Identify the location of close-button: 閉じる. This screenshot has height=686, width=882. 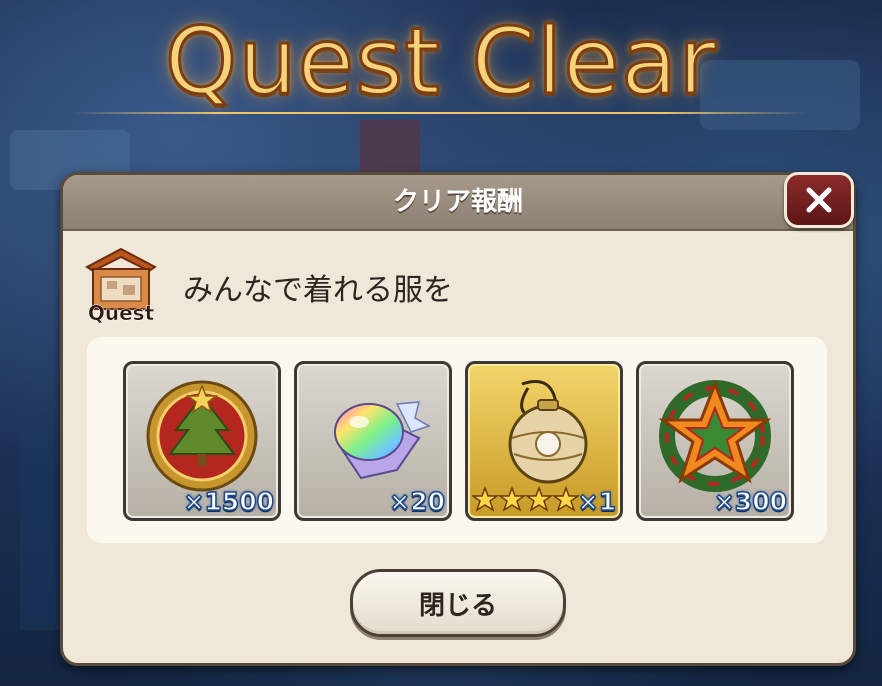
(458, 603).